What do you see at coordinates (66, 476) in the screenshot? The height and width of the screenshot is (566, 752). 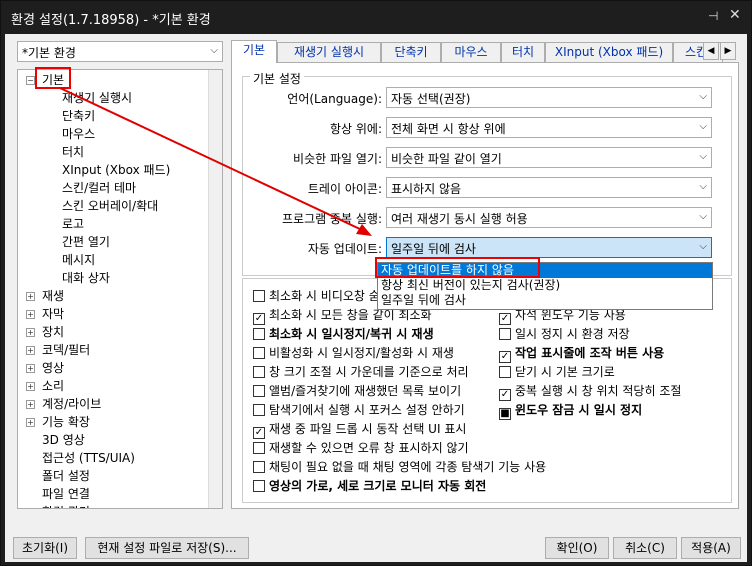 I see `tree-item: 폴더 설정` at bounding box center [66, 476].